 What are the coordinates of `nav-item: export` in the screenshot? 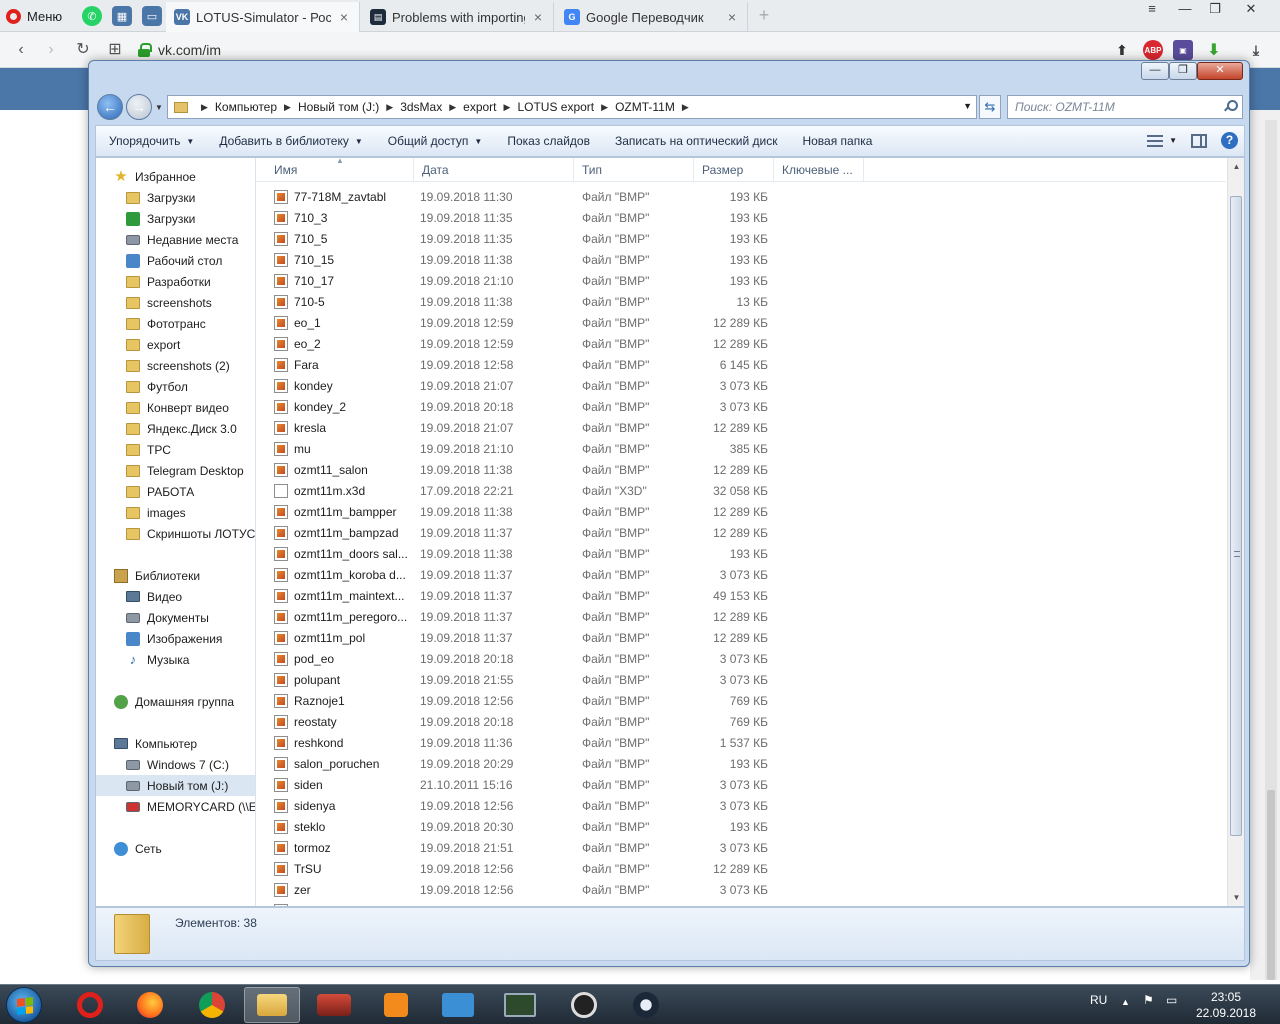 It's located at (175, 344).